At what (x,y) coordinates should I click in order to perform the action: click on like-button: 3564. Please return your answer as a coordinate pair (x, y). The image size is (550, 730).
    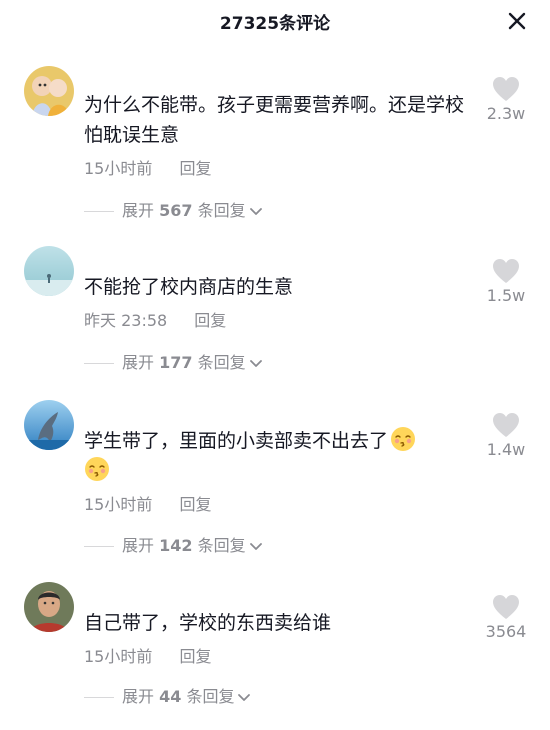
    Looking at the image, I should click on (506, 617).